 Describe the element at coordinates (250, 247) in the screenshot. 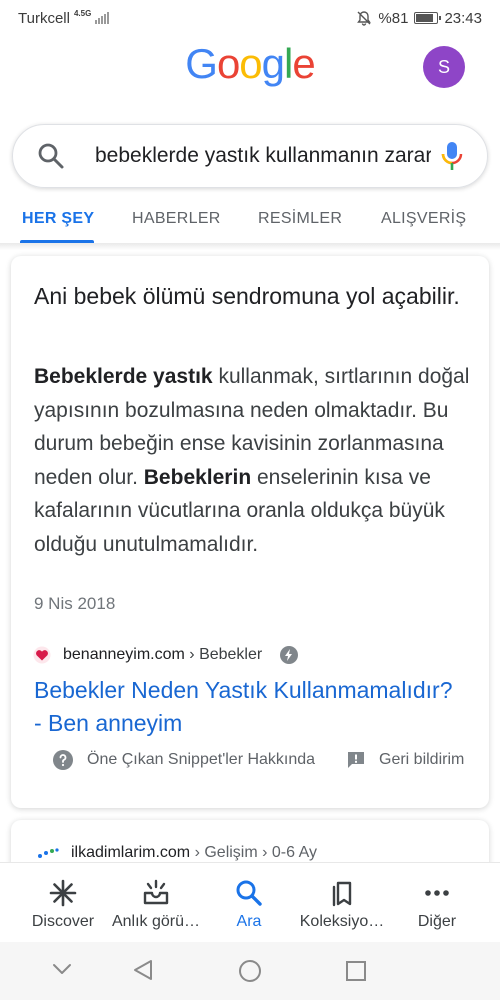

I see `tabs-shadow` at that location.